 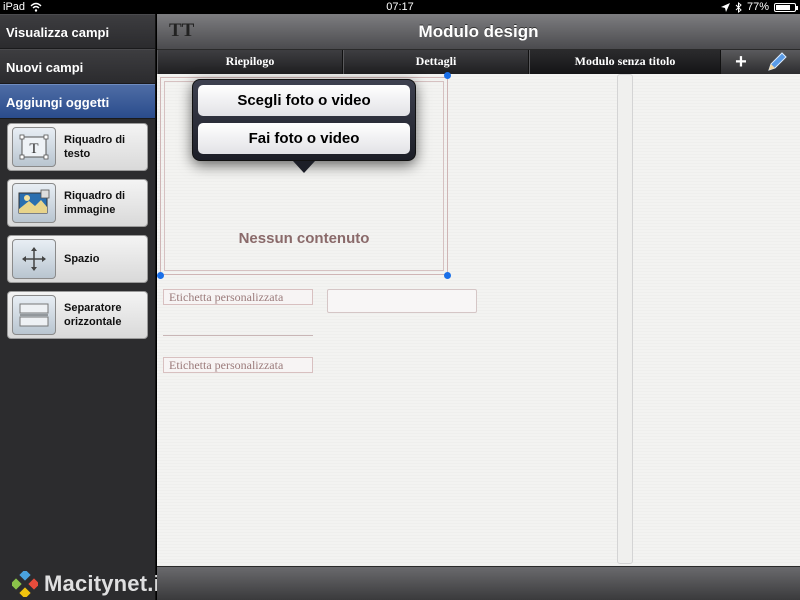 I want to click on object-label: Riquadro di testo, so click(x=95, y=147).